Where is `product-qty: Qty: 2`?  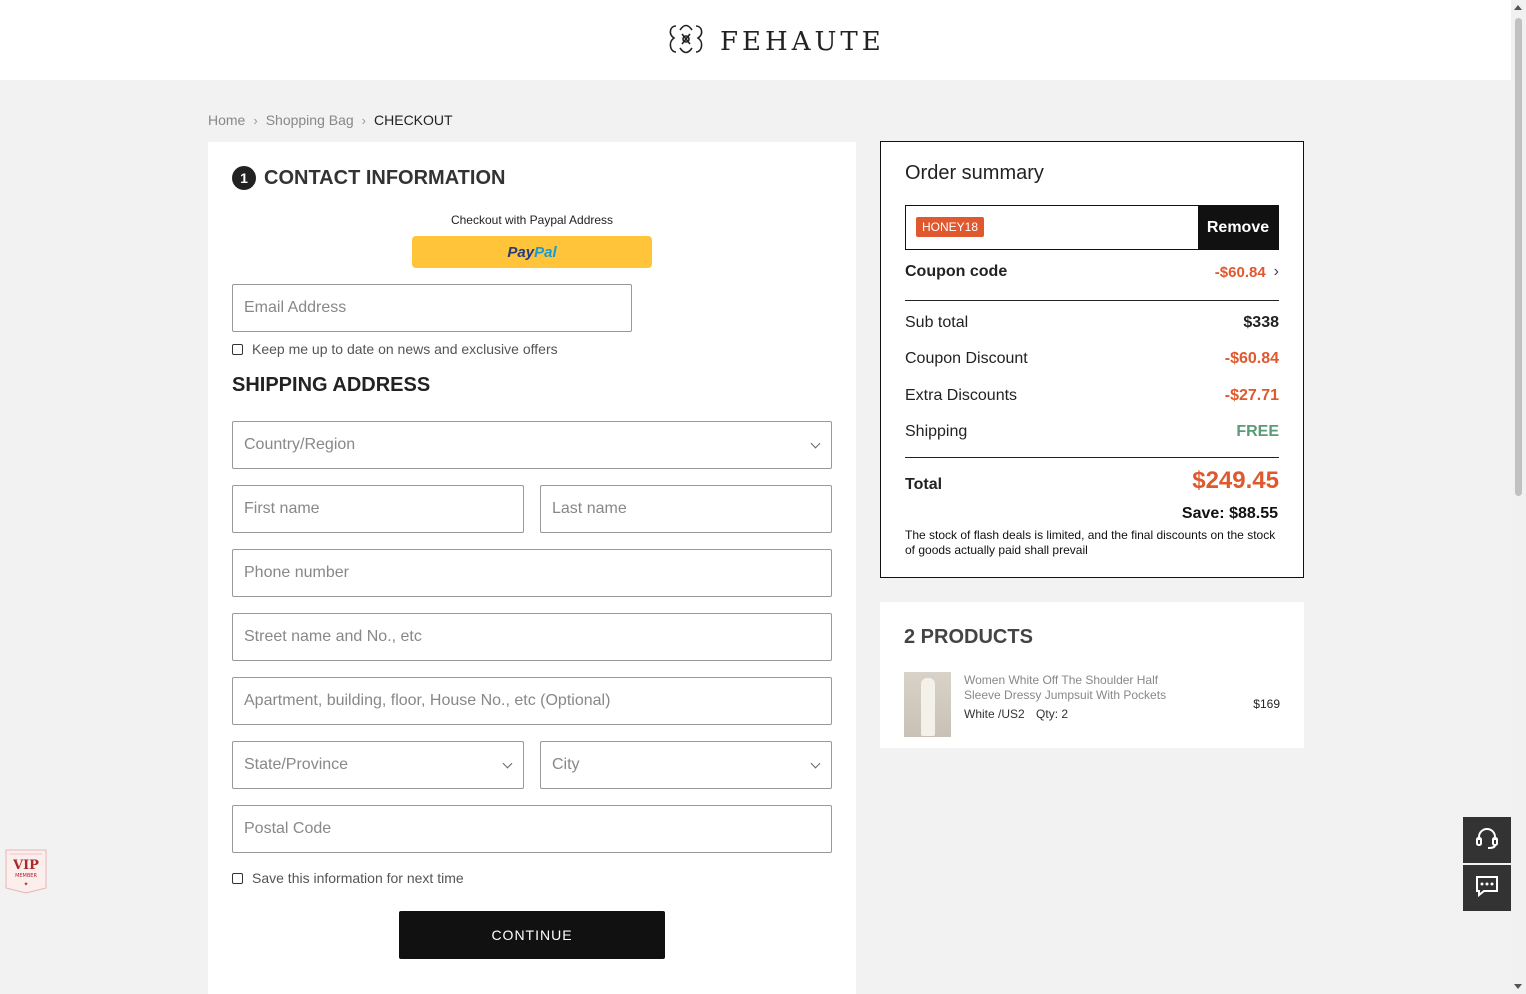 product-qty: Qty: 2 is located at coordinates (1052, 714).